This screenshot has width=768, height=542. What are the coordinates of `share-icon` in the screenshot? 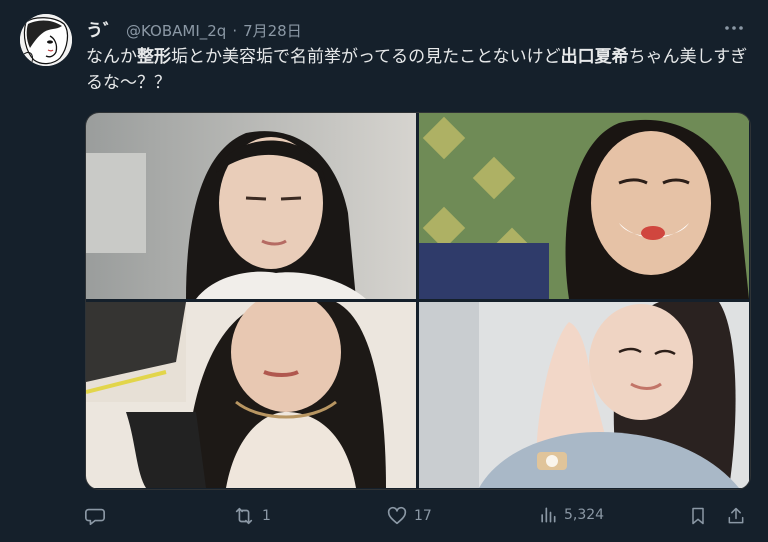 It's located at (736, 515).